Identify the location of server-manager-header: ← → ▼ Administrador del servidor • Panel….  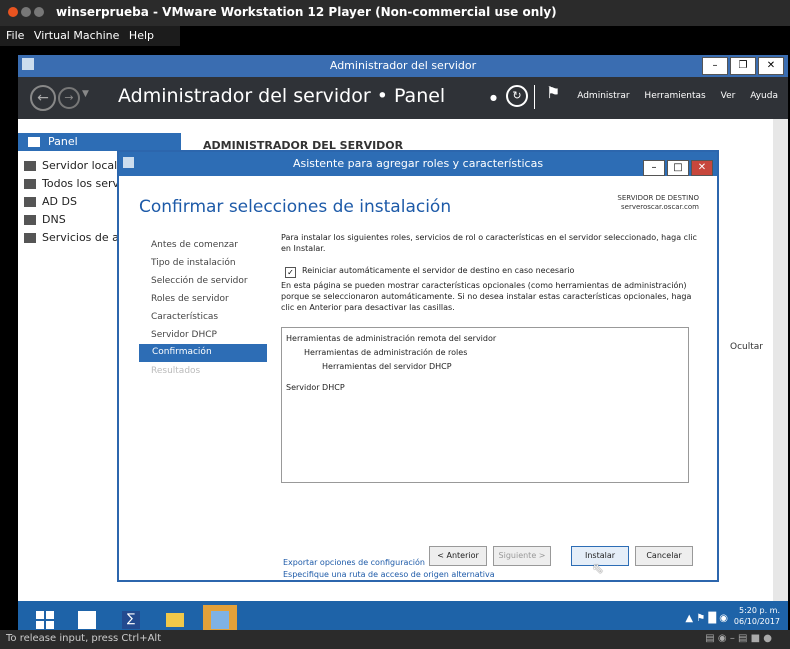
(403, 98).